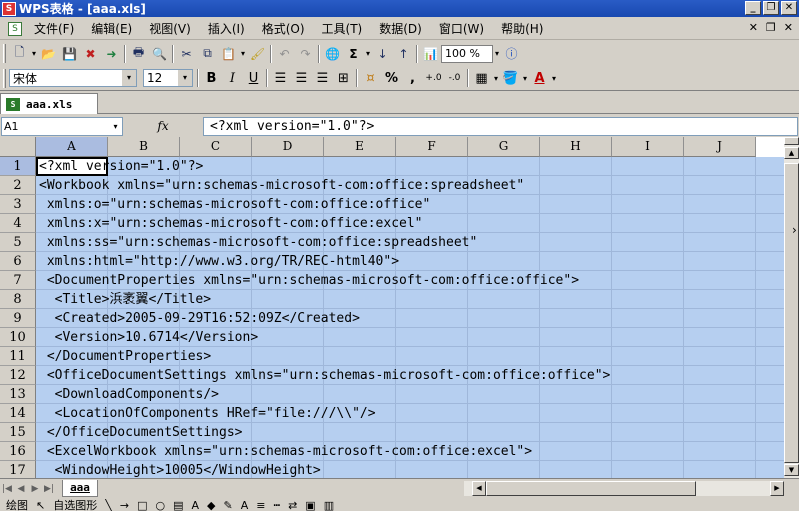 The width and height of the screenshot is (799, 511). Describe the element at coordinates (160, 505) in the screenshot. I see `oval-icon: ○` at that location.